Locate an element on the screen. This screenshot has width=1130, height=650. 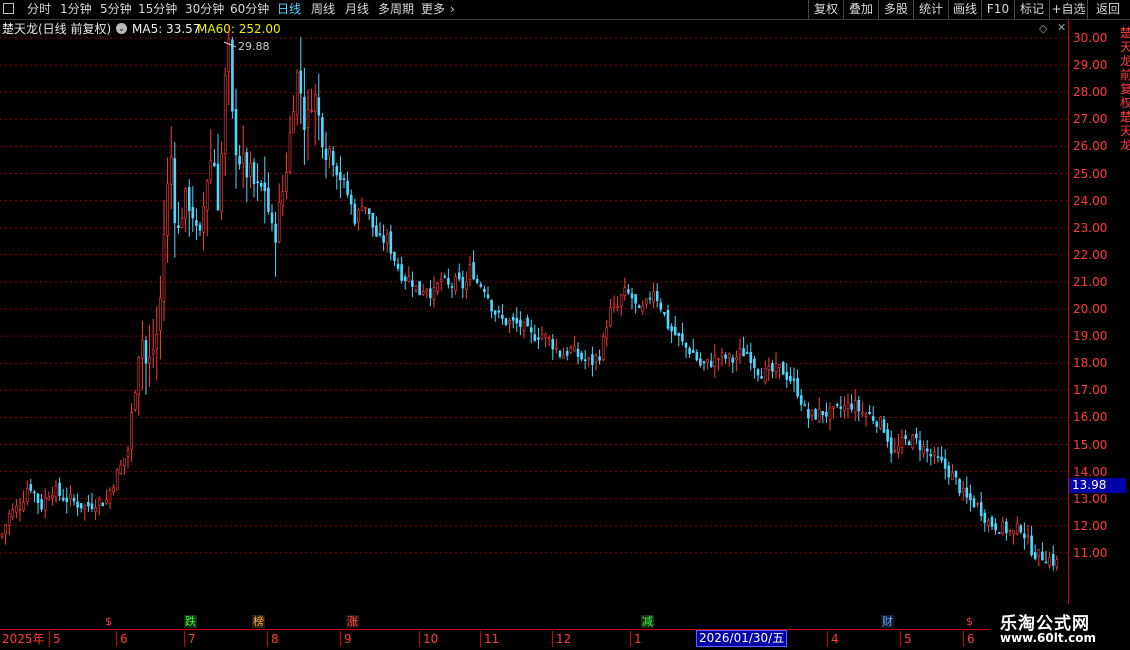
event-marker: 财 is located at coordinates (887, 621).